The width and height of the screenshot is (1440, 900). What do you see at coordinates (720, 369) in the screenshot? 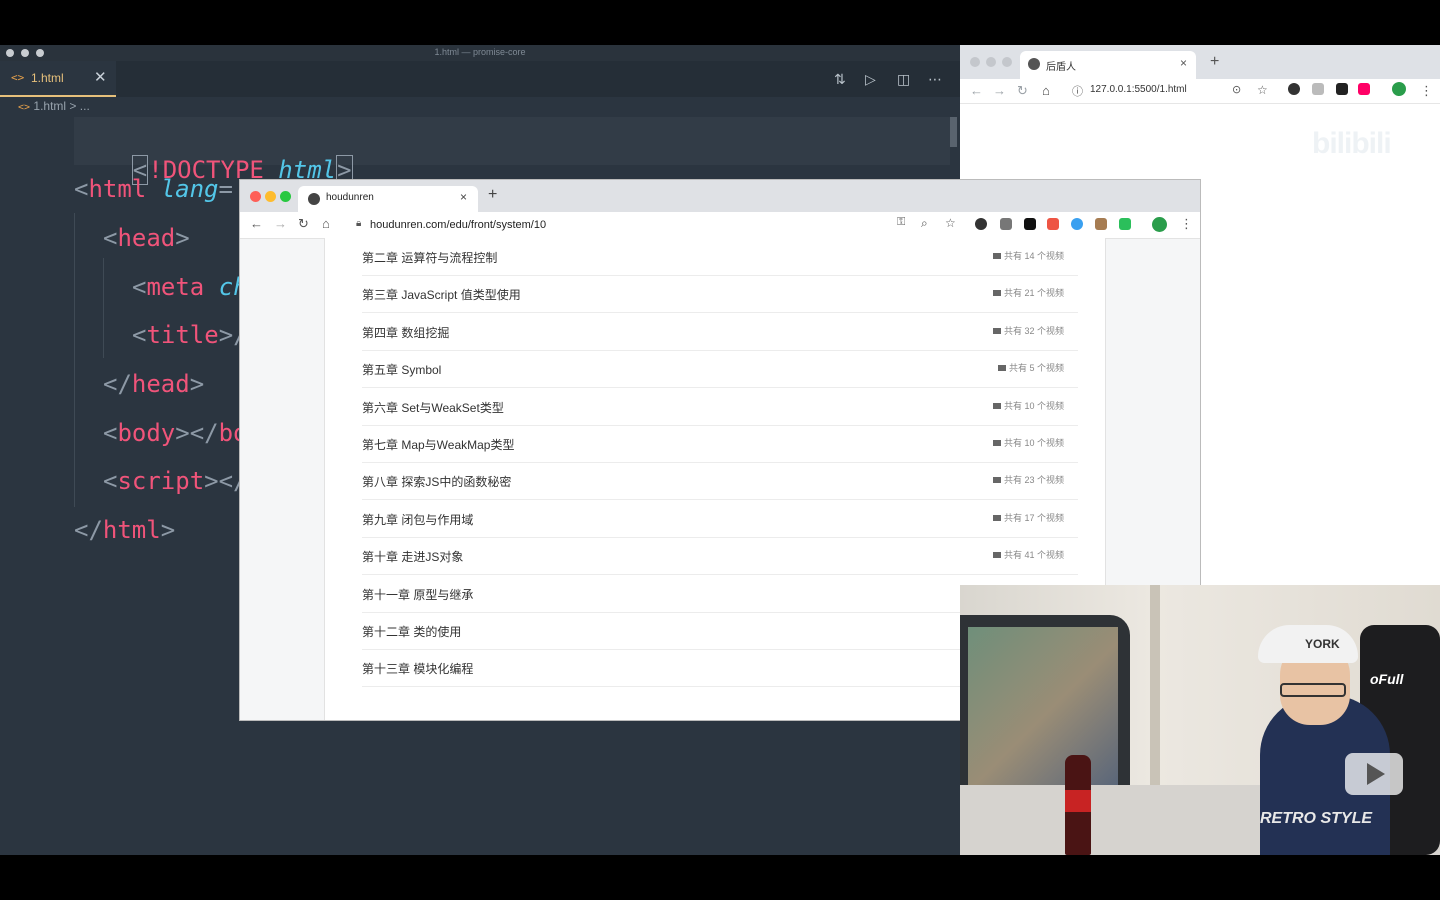
I see `chapter-row: 第五章 Symbol 共有 5 个视频` at bounding box center [720, 369].